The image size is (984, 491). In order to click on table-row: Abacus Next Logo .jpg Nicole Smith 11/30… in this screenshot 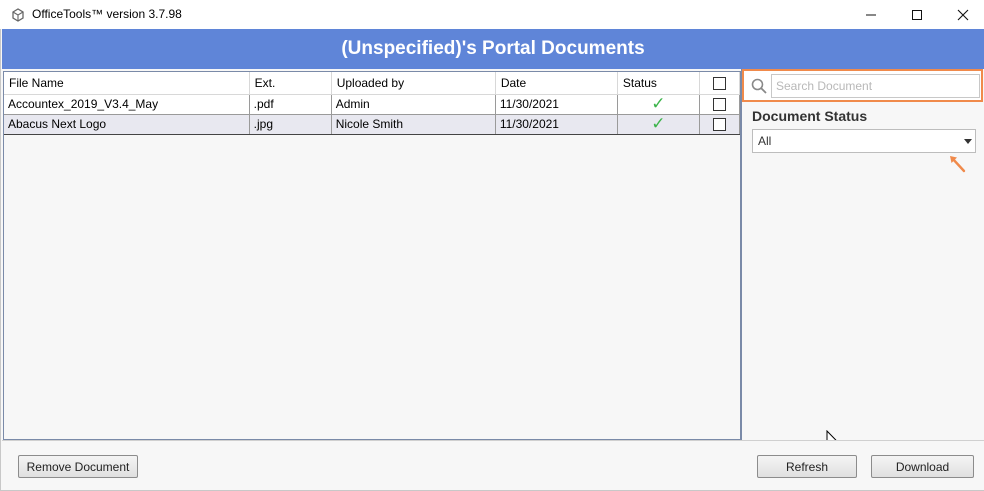, I will do `click(372, 124)`.